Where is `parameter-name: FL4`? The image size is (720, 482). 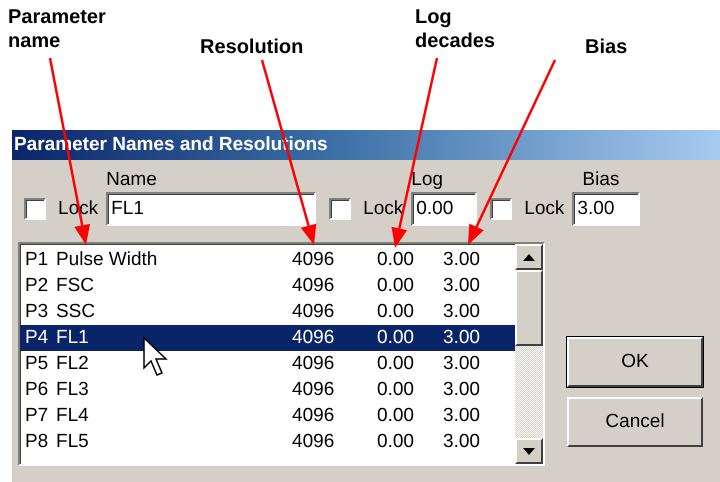
parameter-name: FL4 is located at coordinates (72, 416).